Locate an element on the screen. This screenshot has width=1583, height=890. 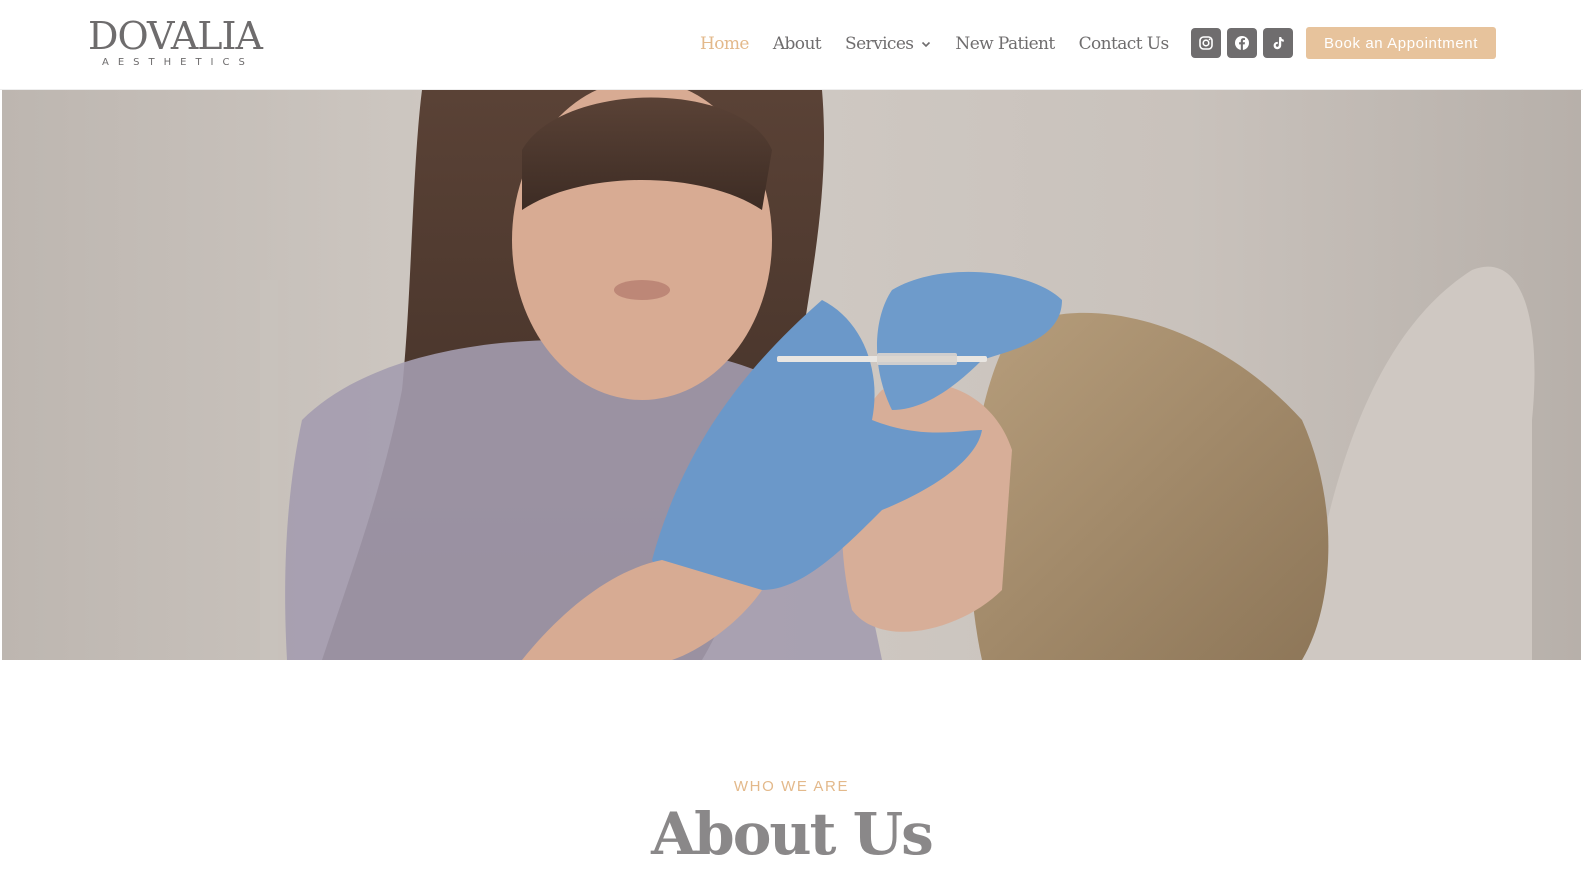
facebook-icon is located at coordinates (1242, 43).